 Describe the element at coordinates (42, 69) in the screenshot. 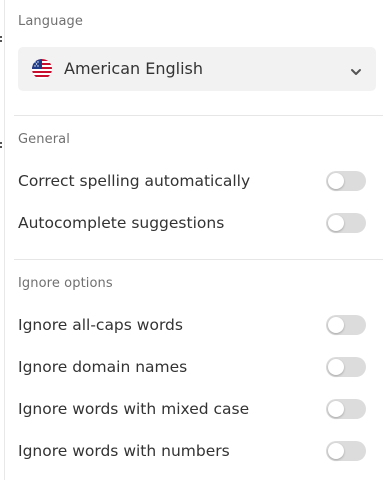

I see `us-flag-icon` at that location.